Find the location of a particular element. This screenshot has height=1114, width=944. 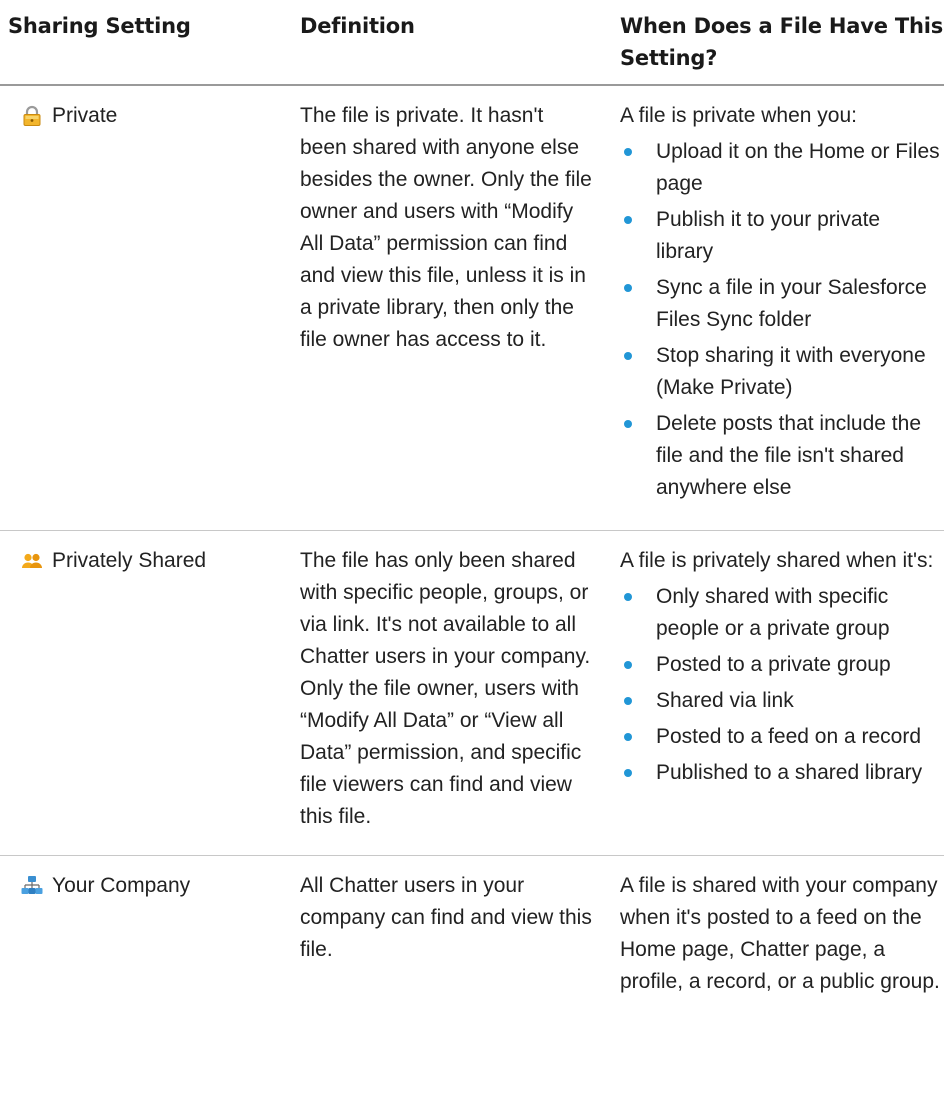

list-item: Publish it to your private library is located at coordinates (780, 236).